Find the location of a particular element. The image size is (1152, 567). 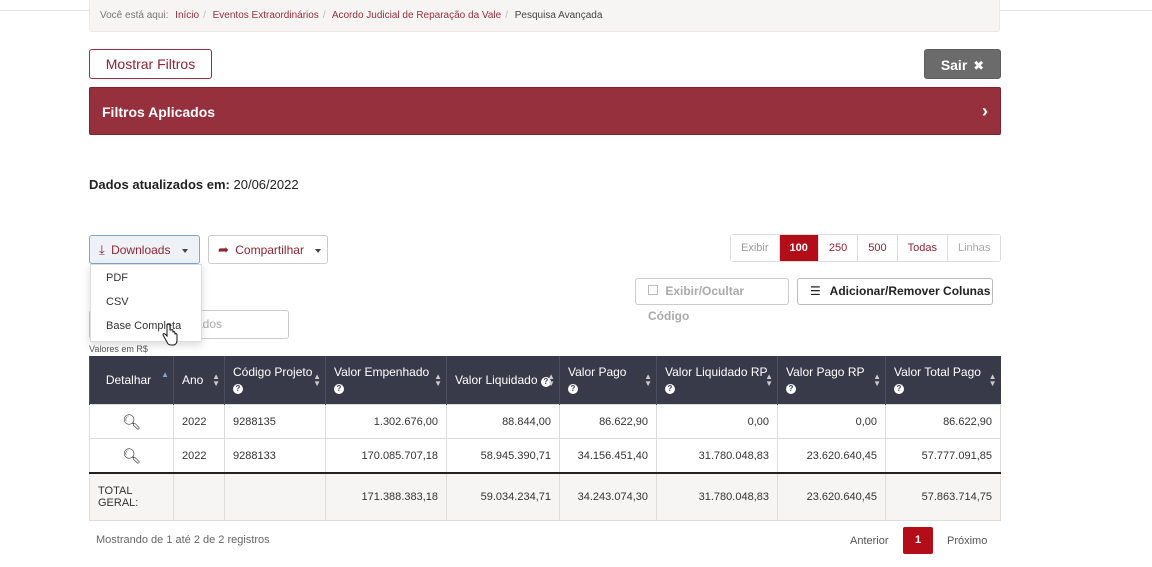

col-header-valor-pago-rp: Valor Pago RP ? ▲ ▼ is located at coordinates (831, 380).